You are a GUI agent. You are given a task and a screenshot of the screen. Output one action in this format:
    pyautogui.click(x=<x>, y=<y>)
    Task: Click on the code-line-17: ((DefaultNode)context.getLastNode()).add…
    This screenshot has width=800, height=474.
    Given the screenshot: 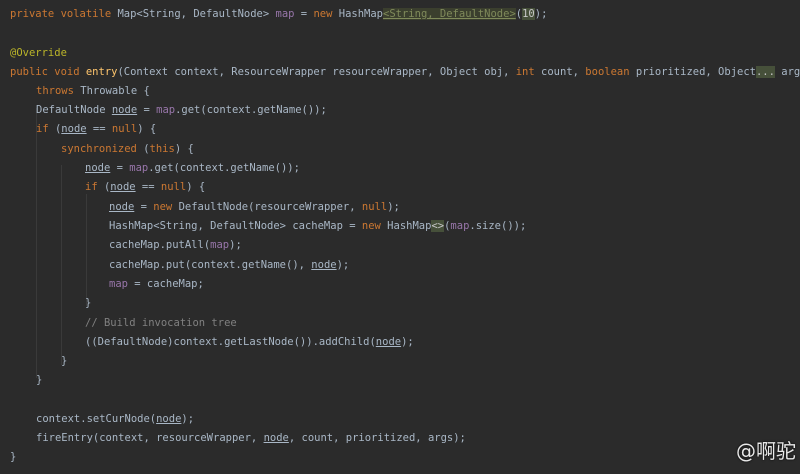 What is the action you would take?
    pyautogui.click(x=249, y=342)
    